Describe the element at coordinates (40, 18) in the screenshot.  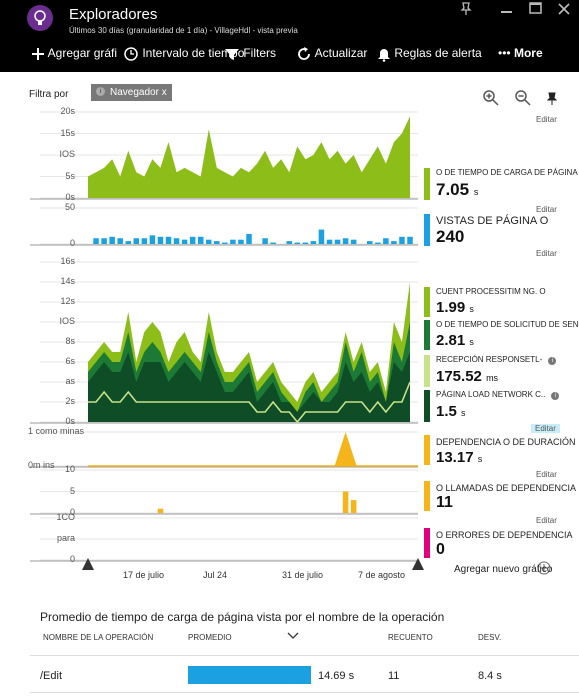
I see `lightbulb-icon` at that location.